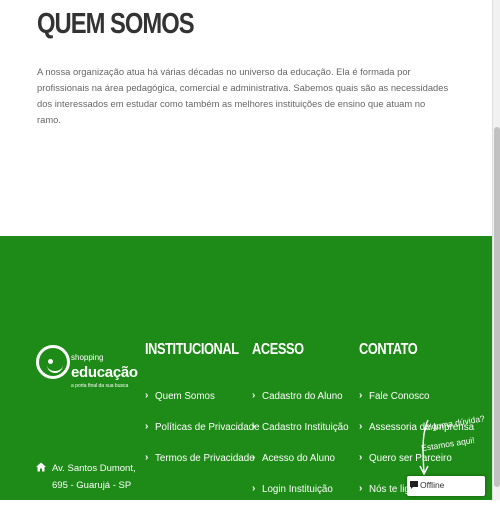 The width and height of the screenshot is (500, 514). What do you see at coordinates (388, 349) in the screenshot?
I see `footer-column-title: CONTATO` at bounding box center [388, 349].